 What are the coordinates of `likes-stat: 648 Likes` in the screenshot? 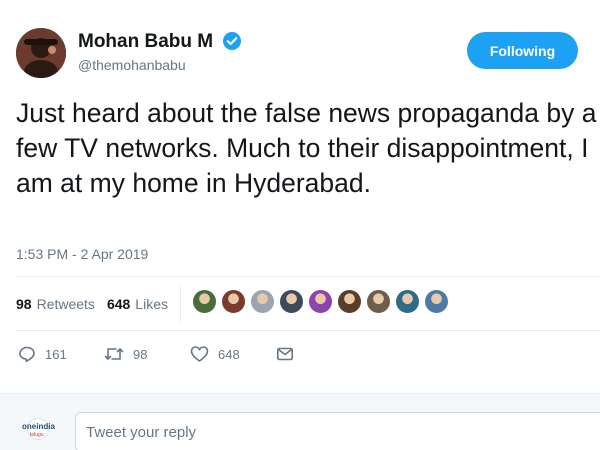 It's located at (137, 304).